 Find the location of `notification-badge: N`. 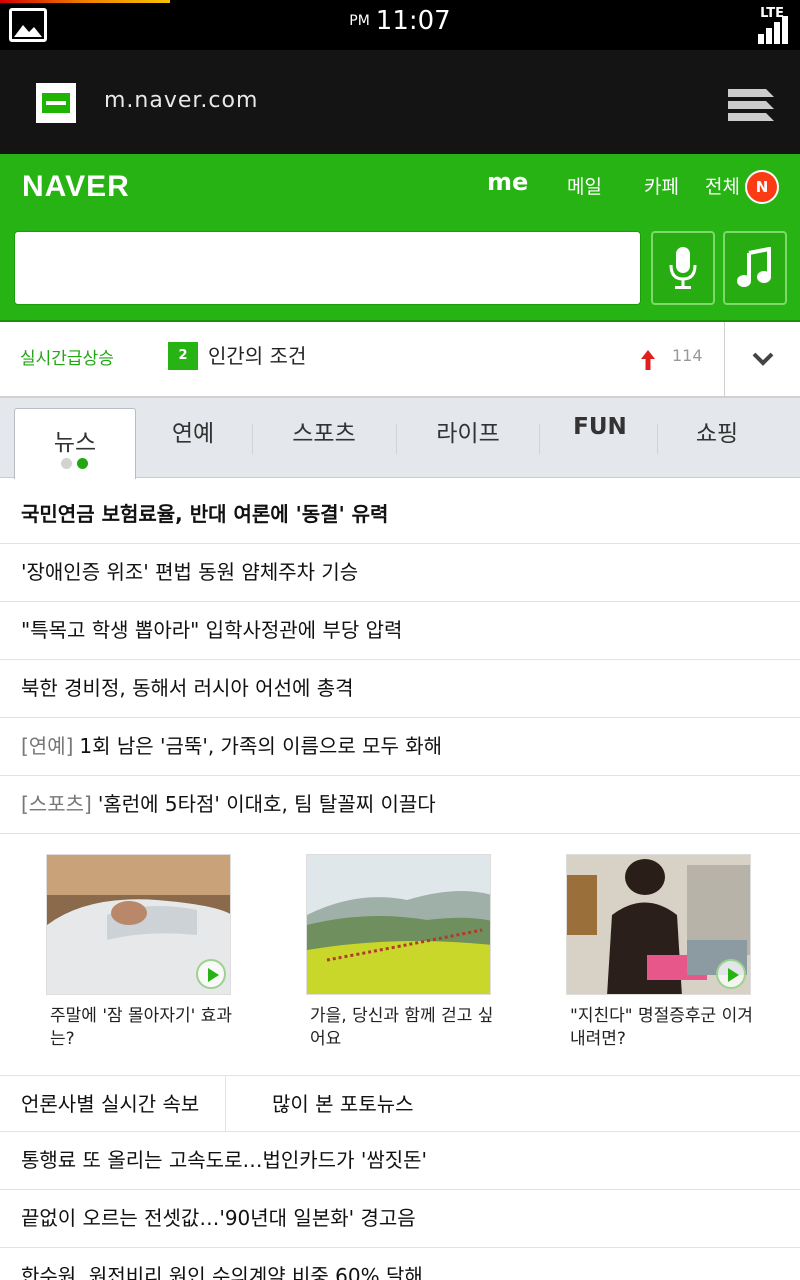

notification-badge: N is located at coordinates (762, 187).